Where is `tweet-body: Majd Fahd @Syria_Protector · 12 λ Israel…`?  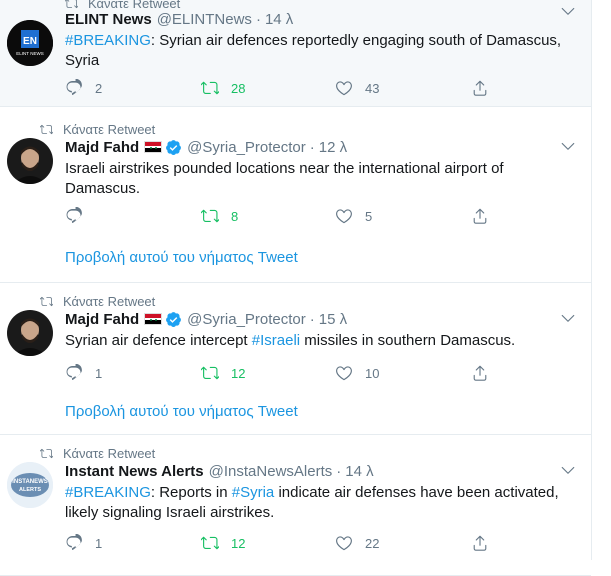
tweet-body: Majd Fahd @Syria_Protector · 12 λ Israel… is located at coordinates (321, 168).